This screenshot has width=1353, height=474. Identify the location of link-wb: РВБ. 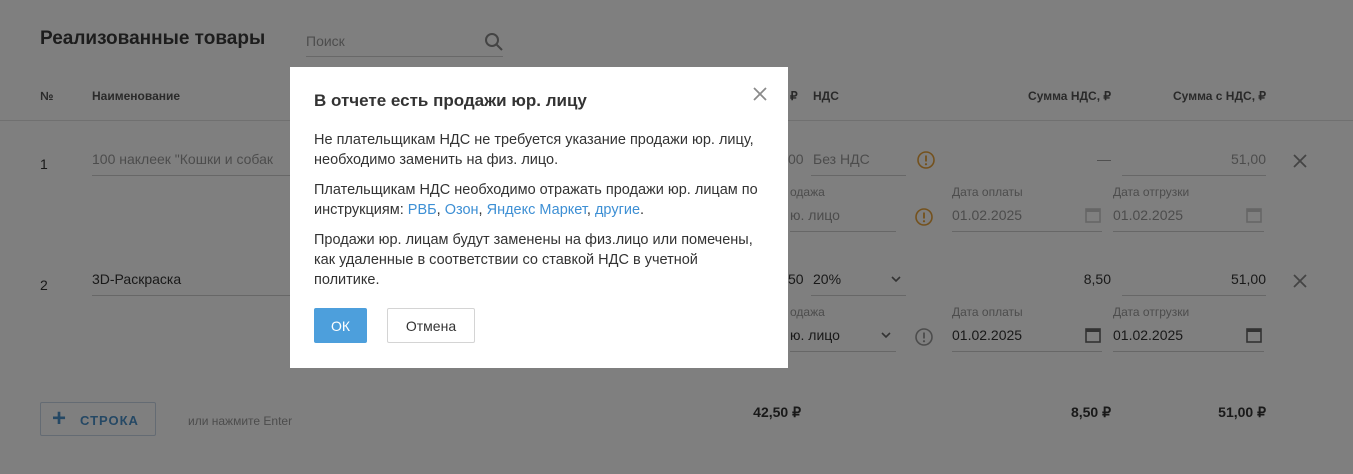
(422, 210).